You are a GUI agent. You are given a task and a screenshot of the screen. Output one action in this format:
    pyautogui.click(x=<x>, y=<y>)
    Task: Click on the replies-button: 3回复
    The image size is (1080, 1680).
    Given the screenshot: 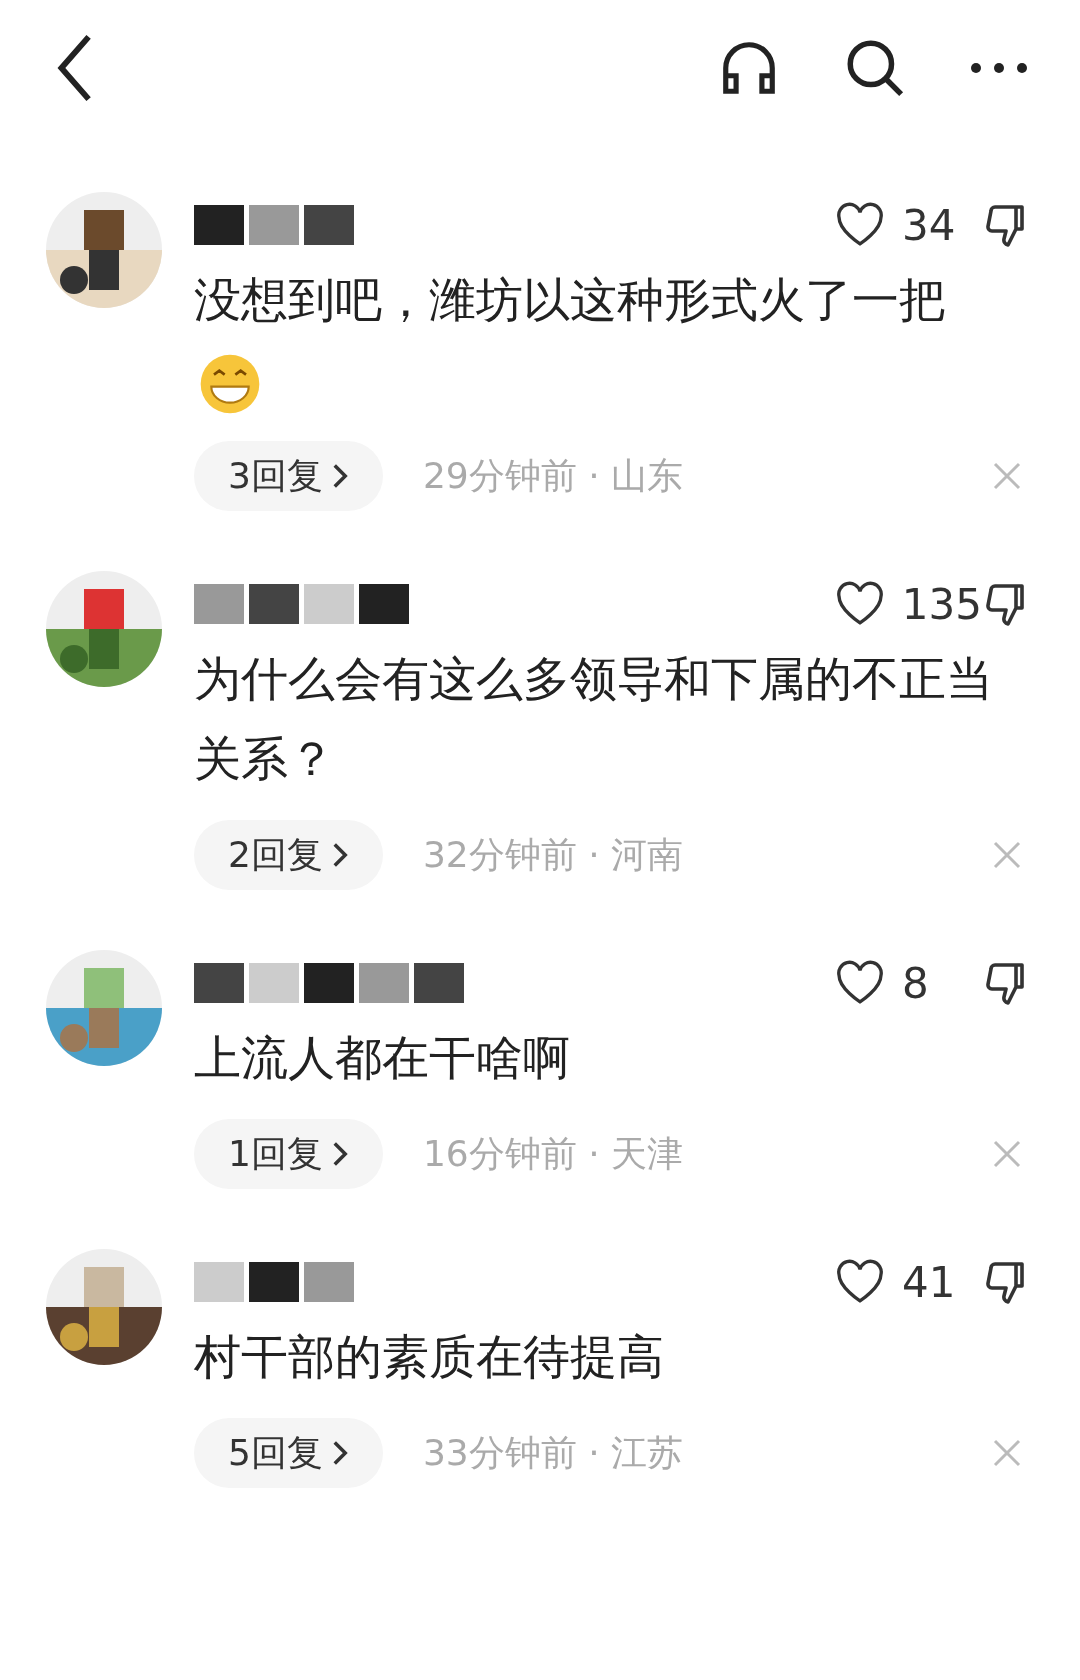 What is the action you would take?
    pyautogui.click(x=288, y=476)
    